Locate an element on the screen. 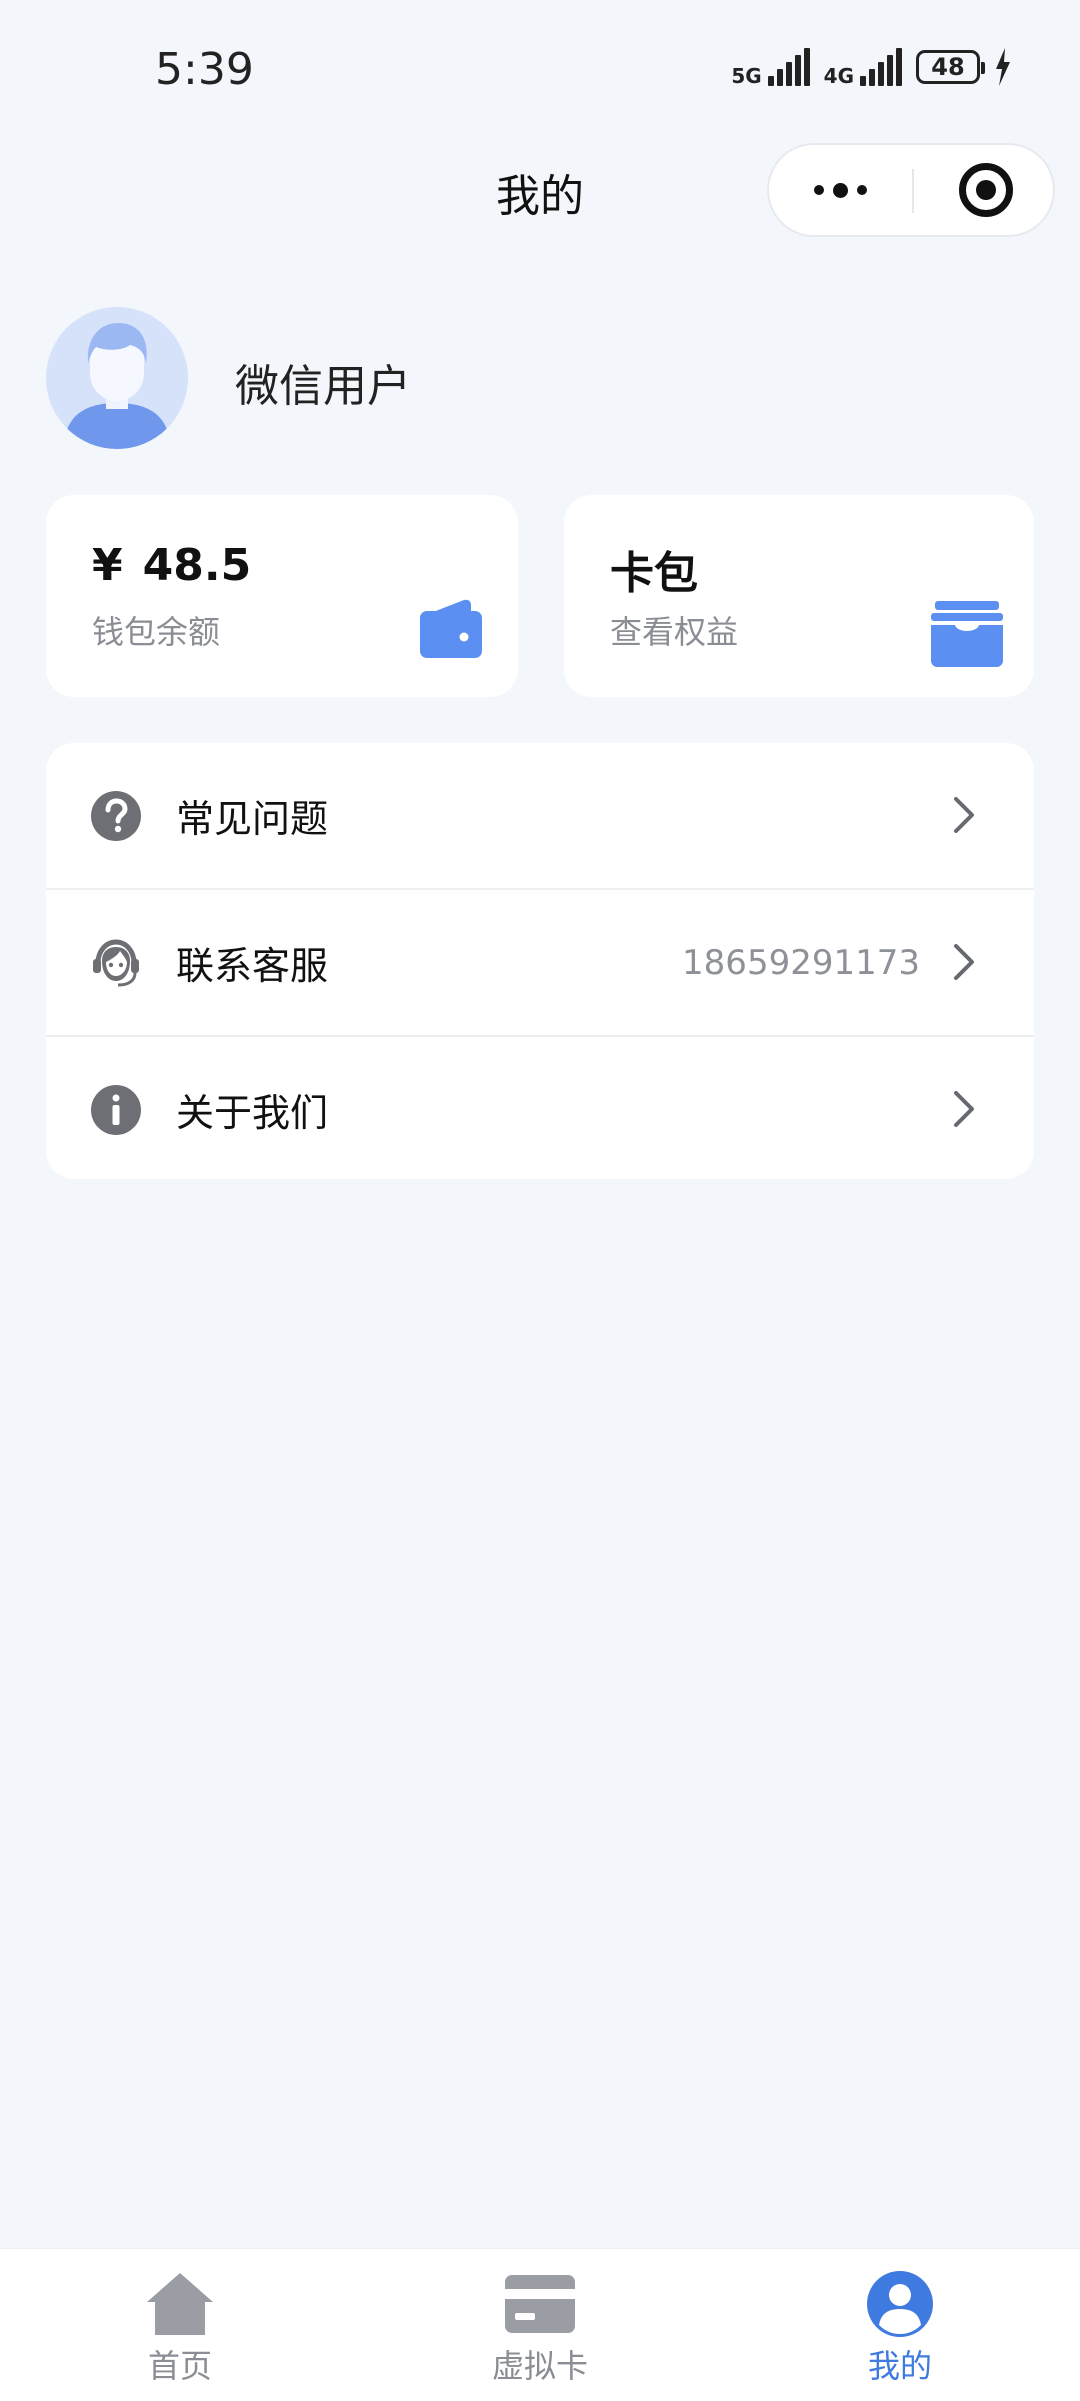  wallet-amount: ¥48.5 is located at coordinates (171, 565).